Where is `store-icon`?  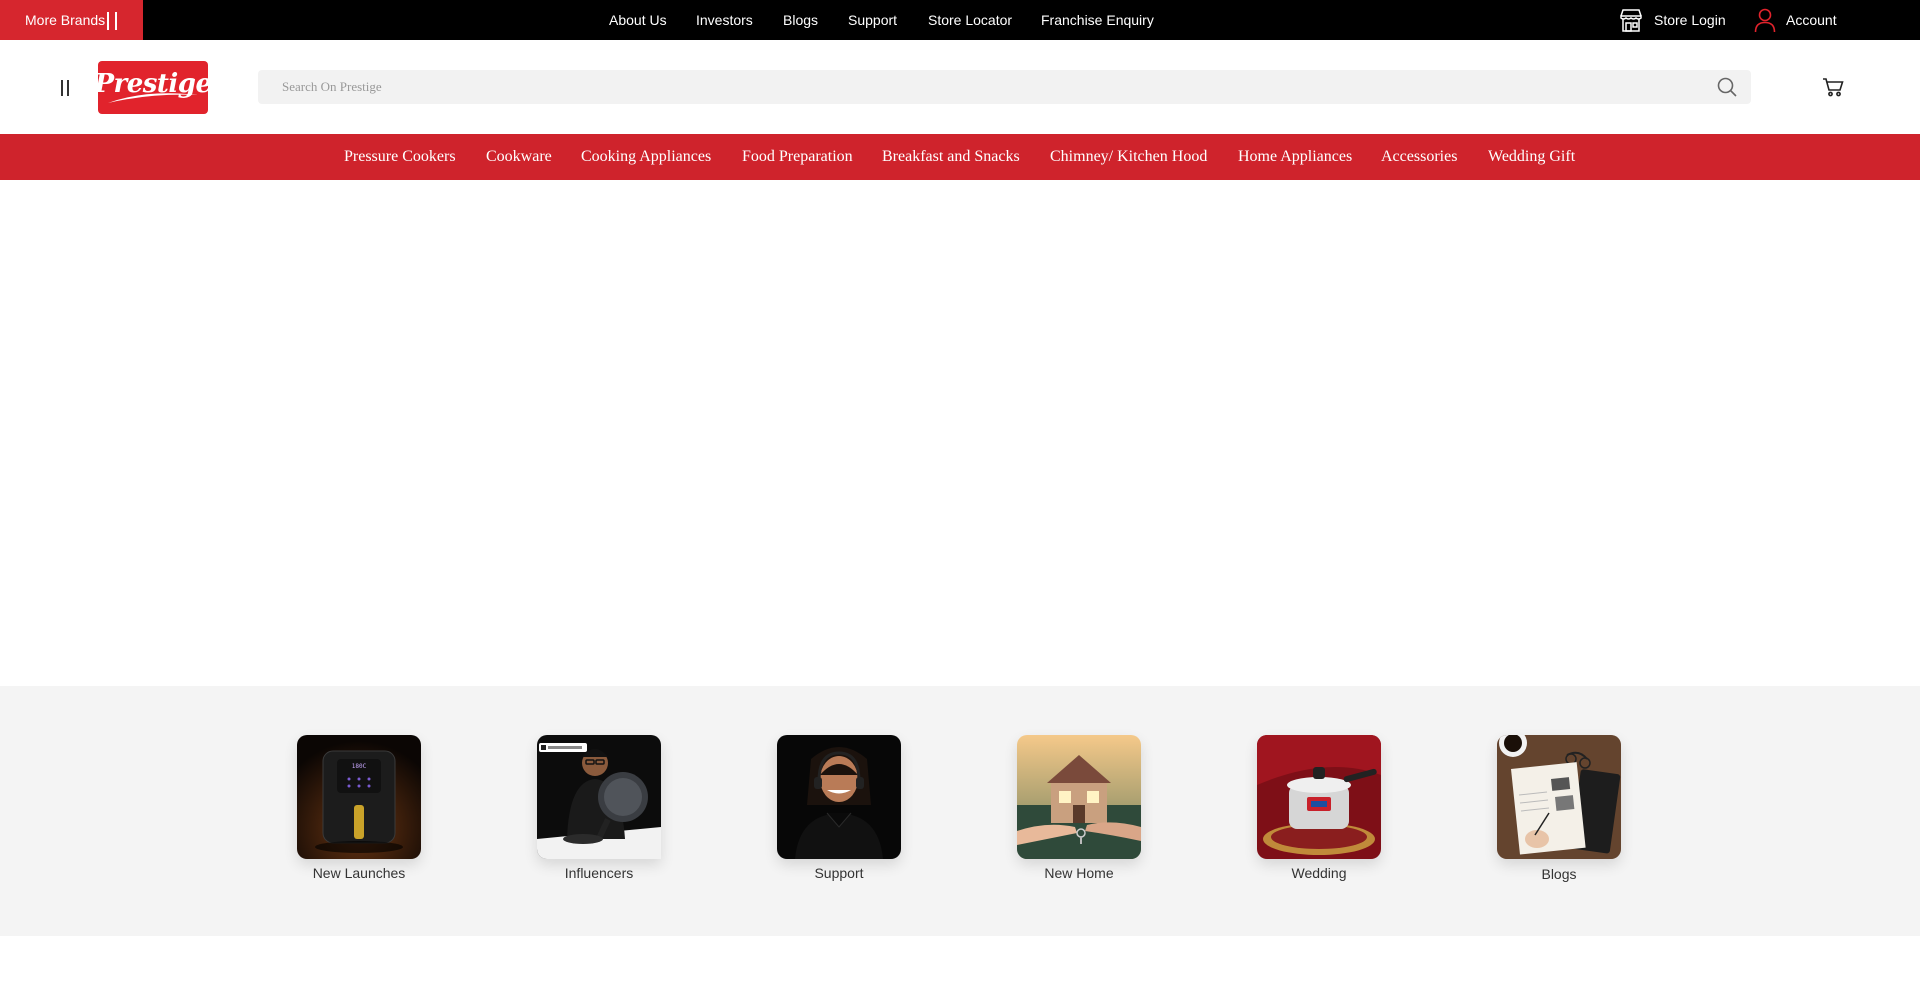
store-icon is located at coordinates (1631, 20).